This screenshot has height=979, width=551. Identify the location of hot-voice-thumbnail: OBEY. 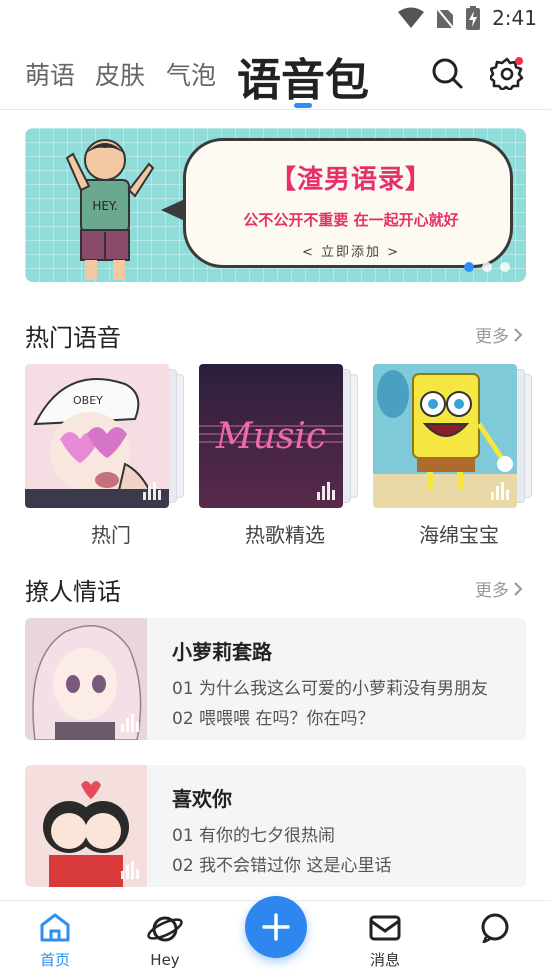
(97, 436).